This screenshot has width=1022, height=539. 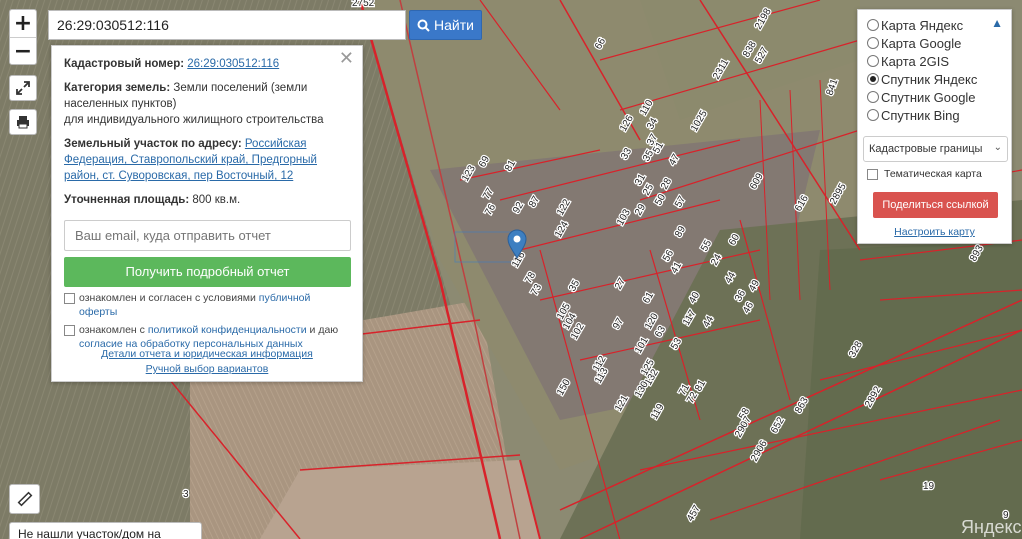 I want to click on area-label: Уточненная площадь:, so click(x=127, y=200).